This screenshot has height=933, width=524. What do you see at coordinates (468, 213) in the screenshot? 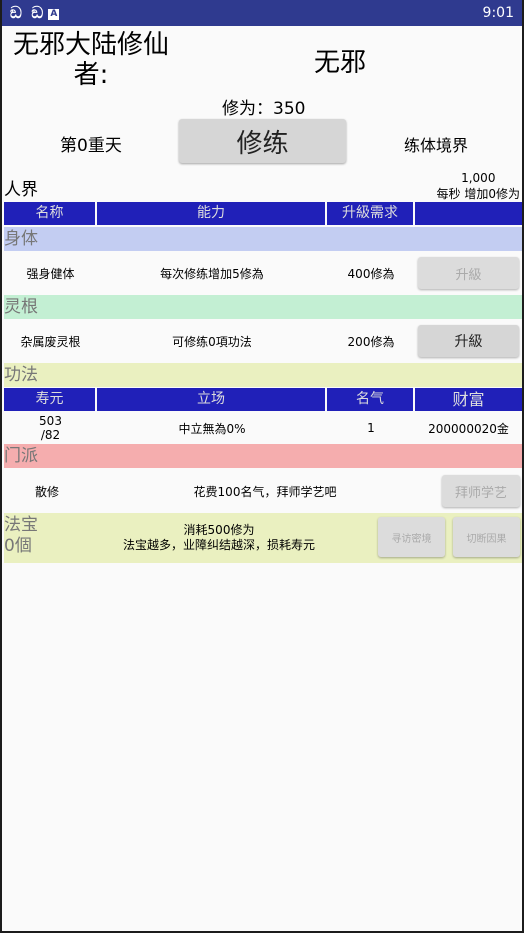
I see `col-action-header` at bounding box center [468, 213].